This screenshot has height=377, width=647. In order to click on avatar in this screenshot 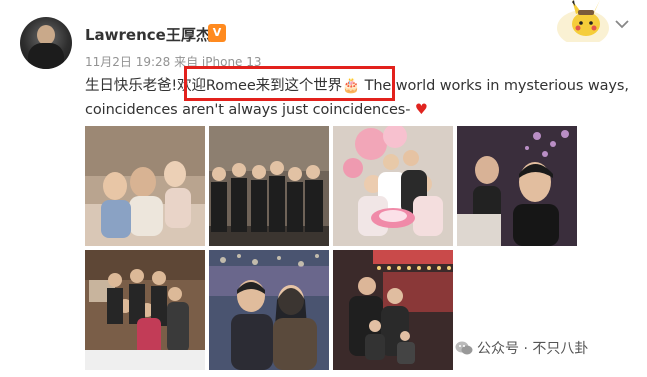, I will do `click(46, 43)`.